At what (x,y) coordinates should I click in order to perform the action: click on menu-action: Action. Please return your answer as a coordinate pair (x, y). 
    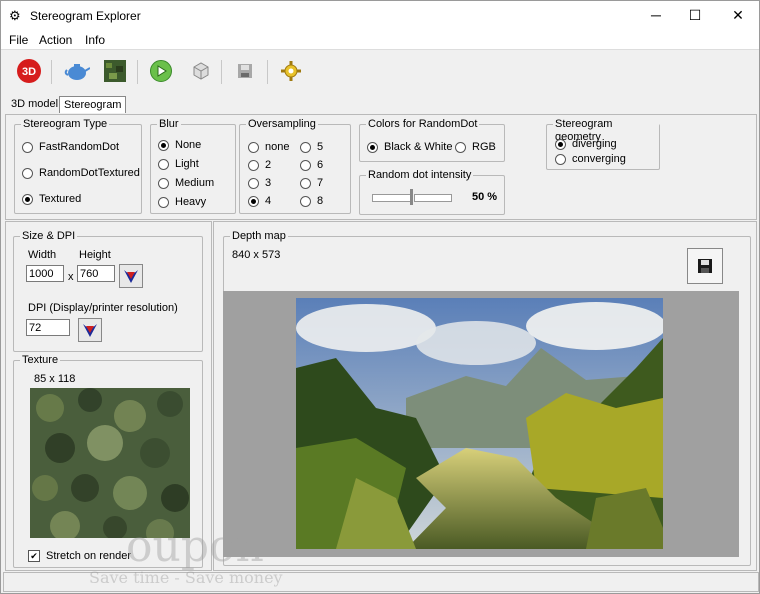
    Looking at the image, I should click on (55, 40).